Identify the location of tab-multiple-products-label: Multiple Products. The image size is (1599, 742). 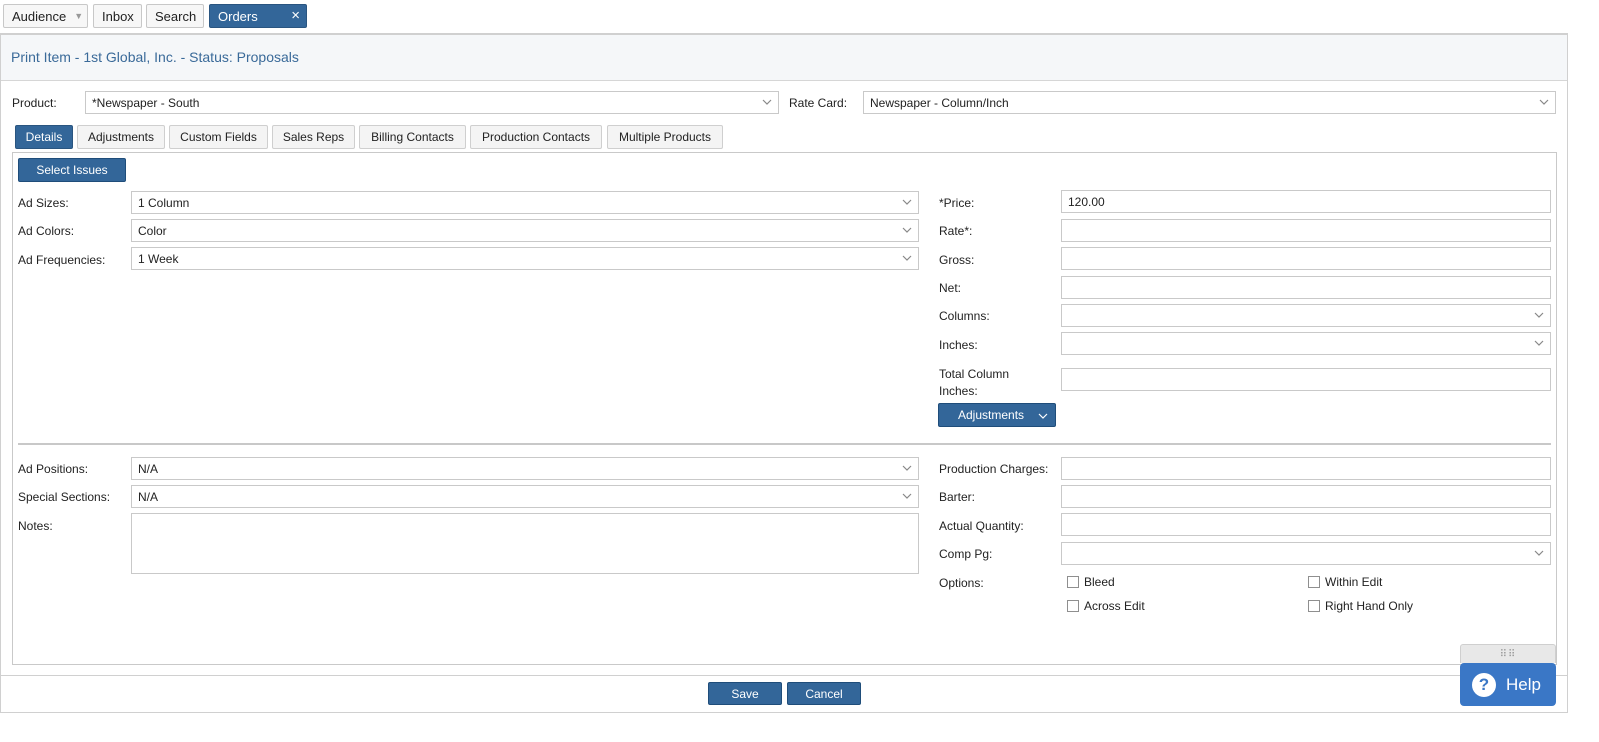
(665, 137).